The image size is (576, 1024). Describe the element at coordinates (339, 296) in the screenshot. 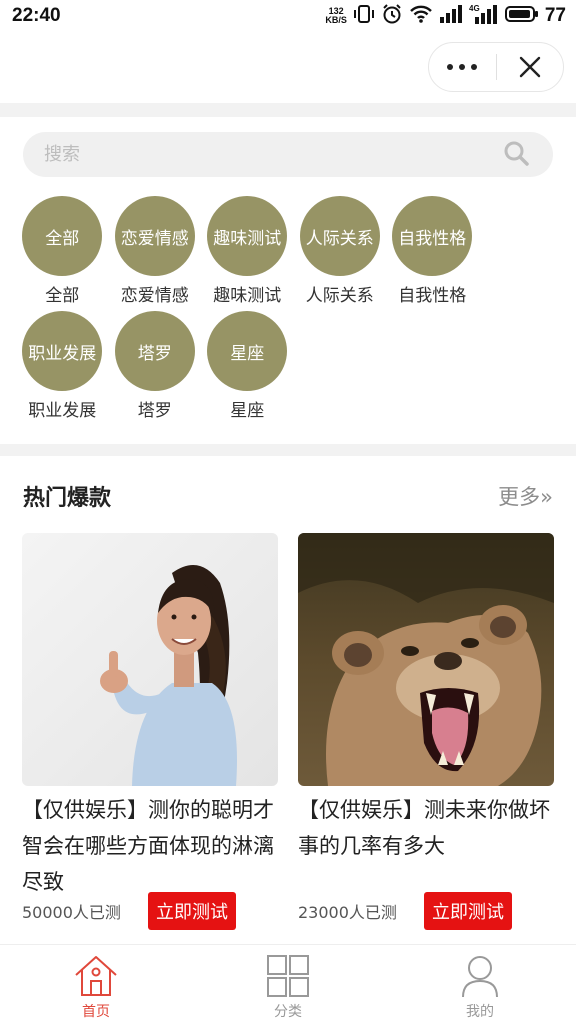

I see `category-label: 人际关系` at that location.